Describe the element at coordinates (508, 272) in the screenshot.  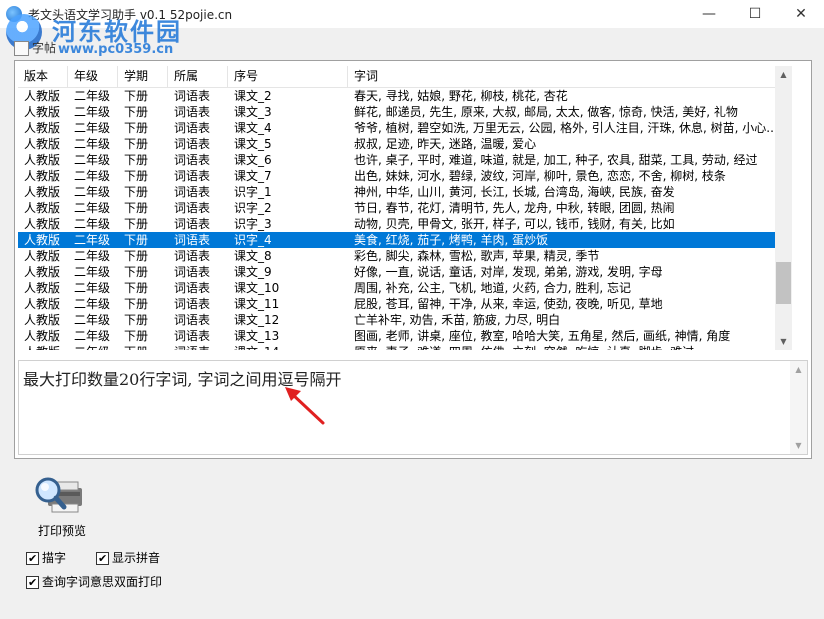
I see `table-cell-words: 好像, 一直, 说话, 童话, 对岸, 发现, 弟弟, 游戏, 发明, 字母` at that location.